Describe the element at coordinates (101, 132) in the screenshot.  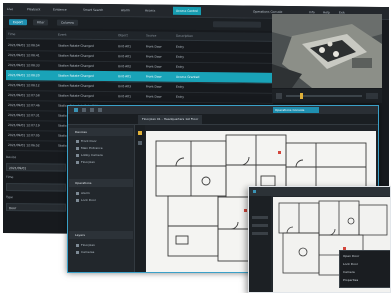
I see `section-devices: Devices` at that location.